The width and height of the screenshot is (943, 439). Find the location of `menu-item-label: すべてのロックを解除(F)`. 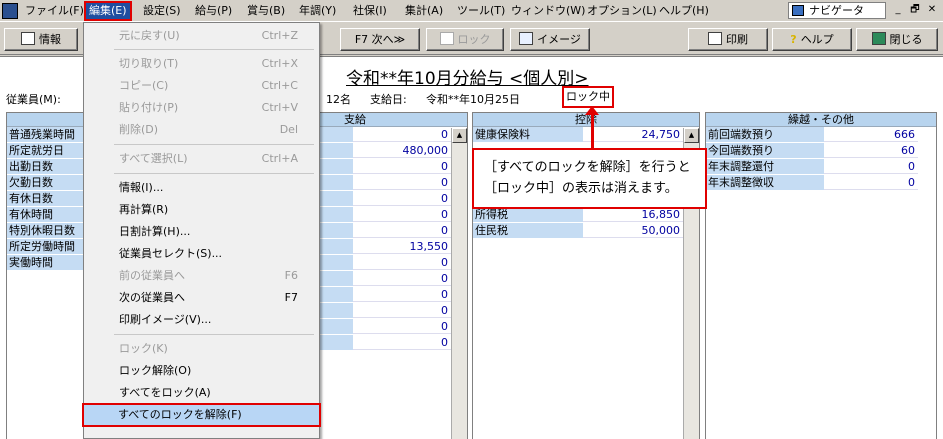

menu-item-label: すべてのロックを解除(F) is located at coordinates (180, 414).